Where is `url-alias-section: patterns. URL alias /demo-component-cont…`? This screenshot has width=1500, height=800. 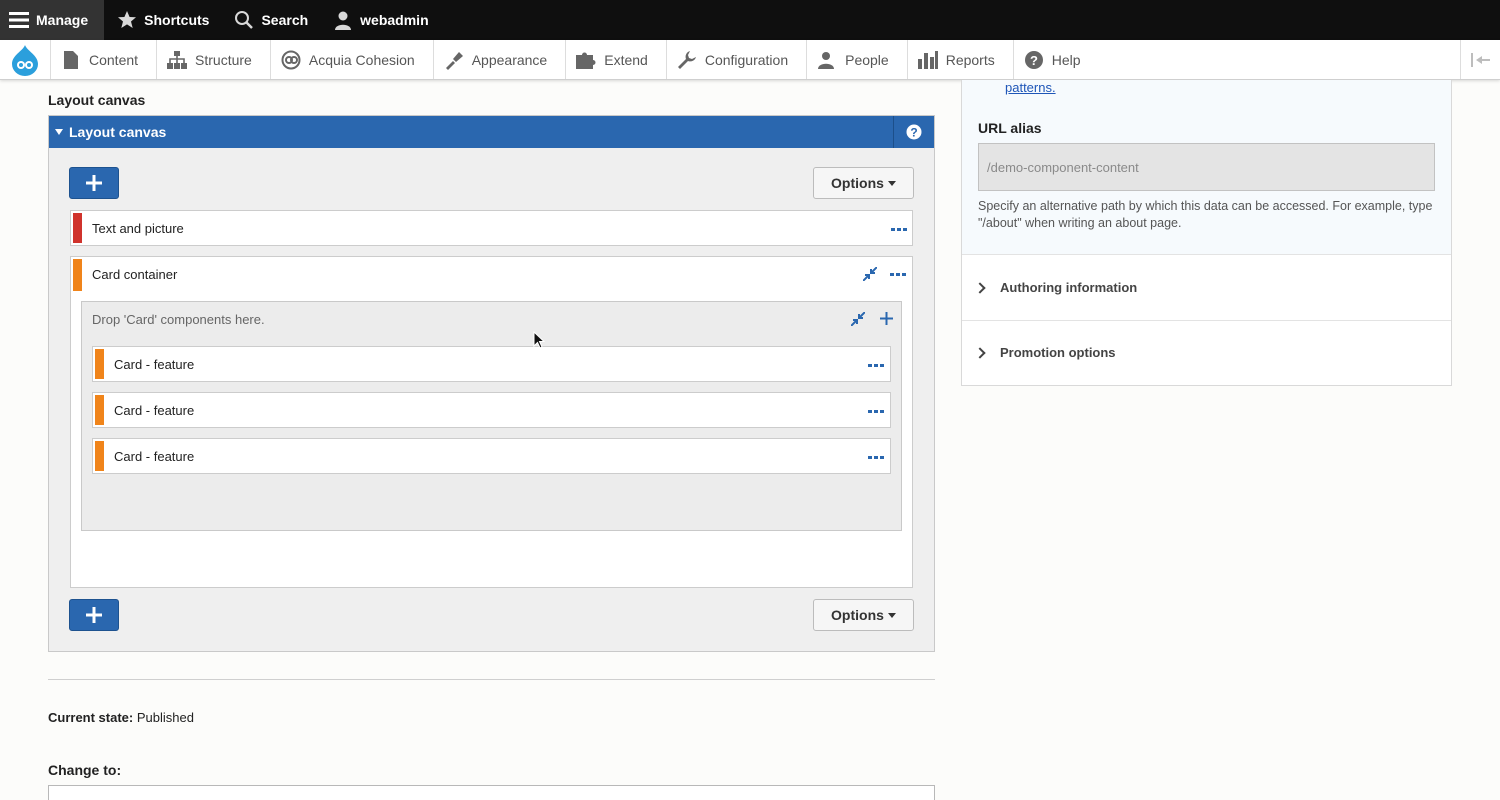
url-alias-section: patterns. URL alias /demo-component-cont… is located at coordinates (1206, 167).